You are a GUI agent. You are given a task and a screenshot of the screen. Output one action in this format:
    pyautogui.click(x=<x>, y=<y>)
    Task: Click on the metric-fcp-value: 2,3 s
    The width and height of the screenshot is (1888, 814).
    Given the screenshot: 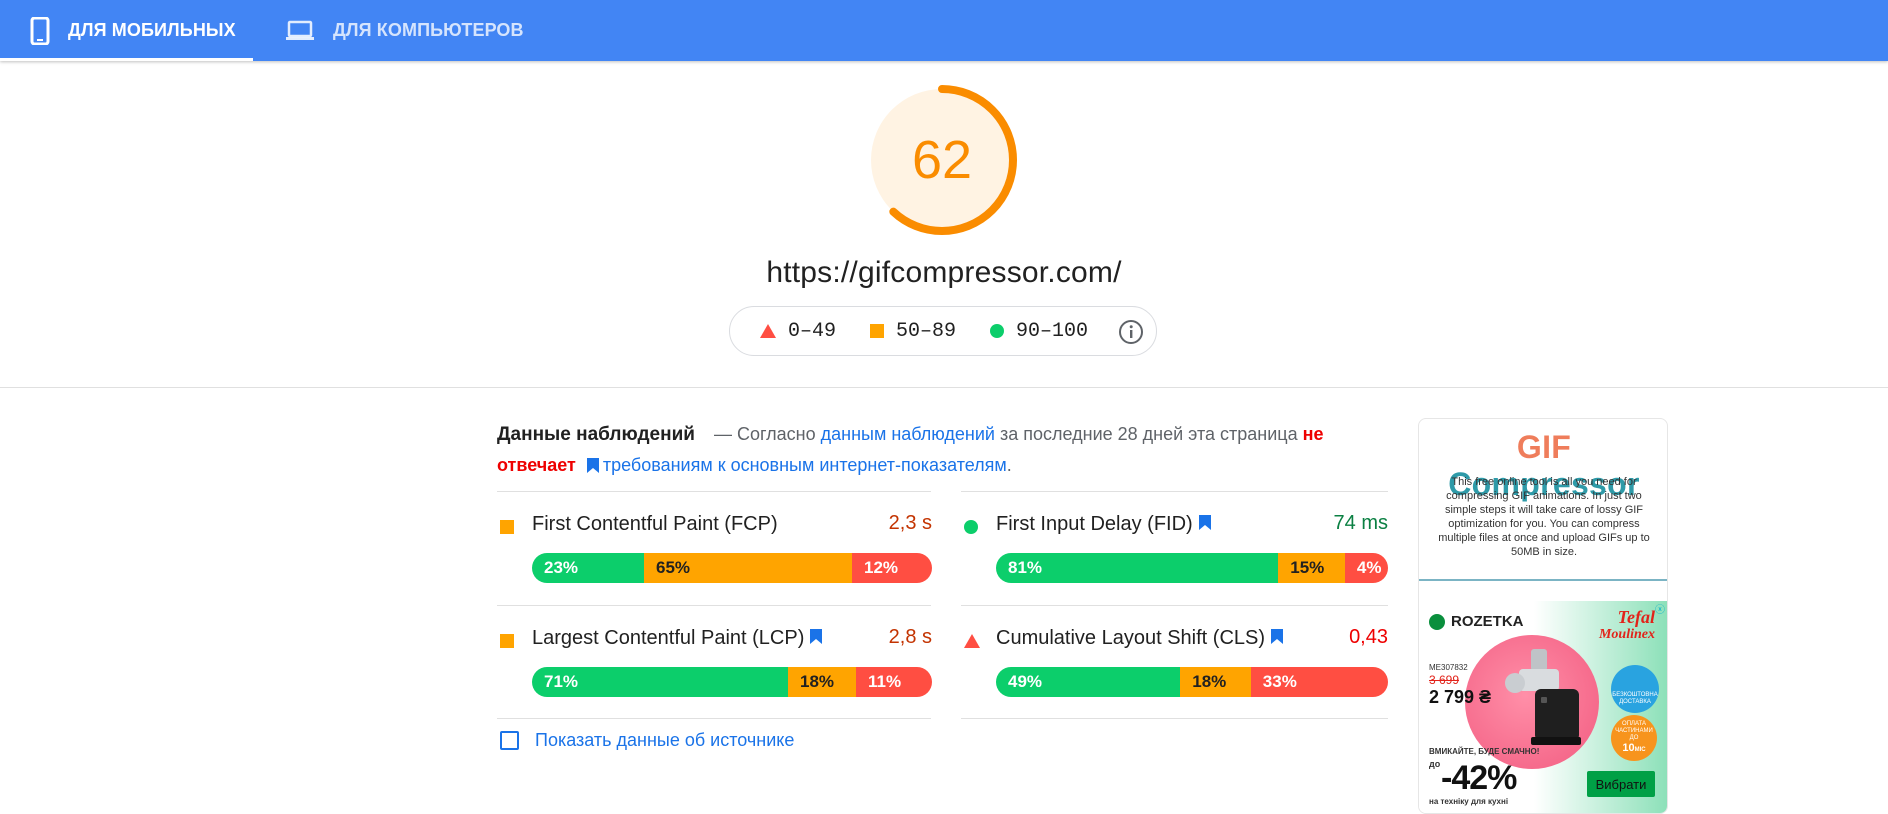 What is the action you would take?
    pyautogui.click(x=910, y=523)
    